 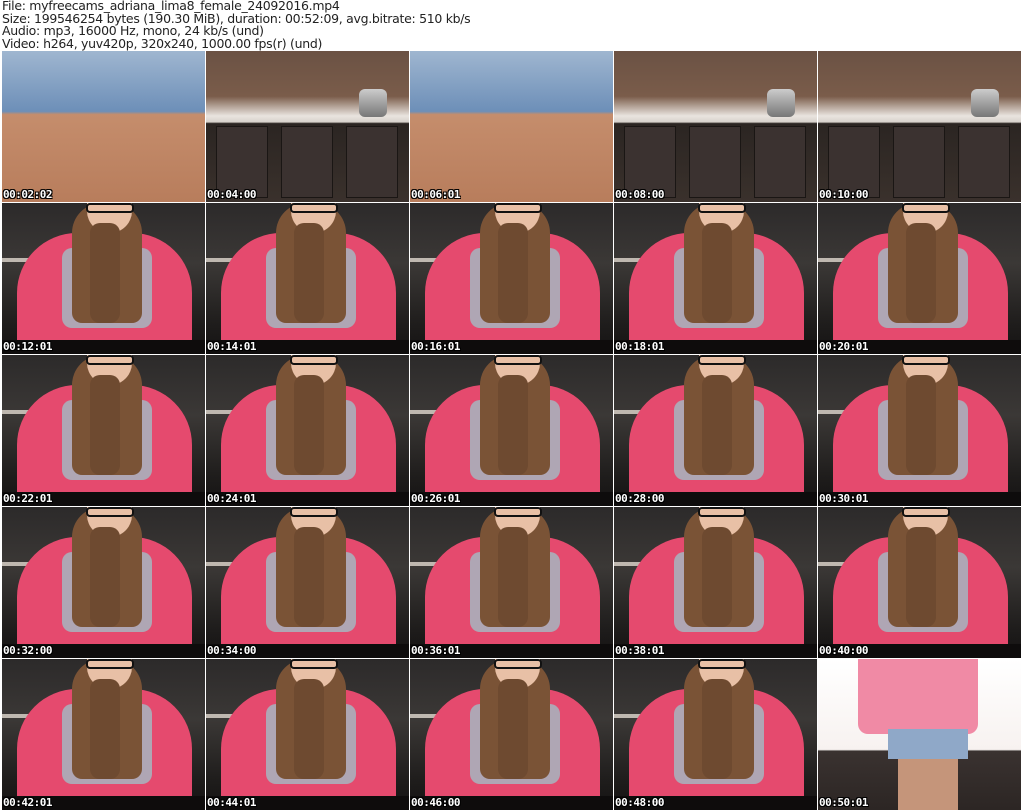 I want to click on frame-timestamp: 00:28:00, so click(x=639, y=498).